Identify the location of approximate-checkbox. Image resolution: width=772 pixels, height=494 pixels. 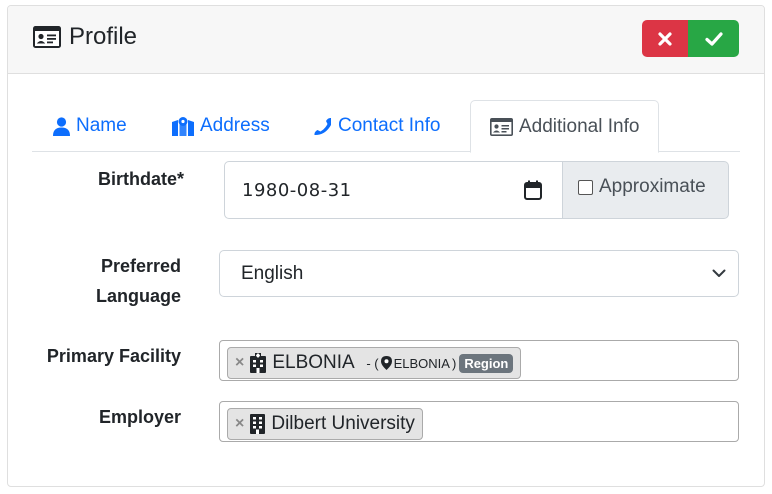
(585, 187).